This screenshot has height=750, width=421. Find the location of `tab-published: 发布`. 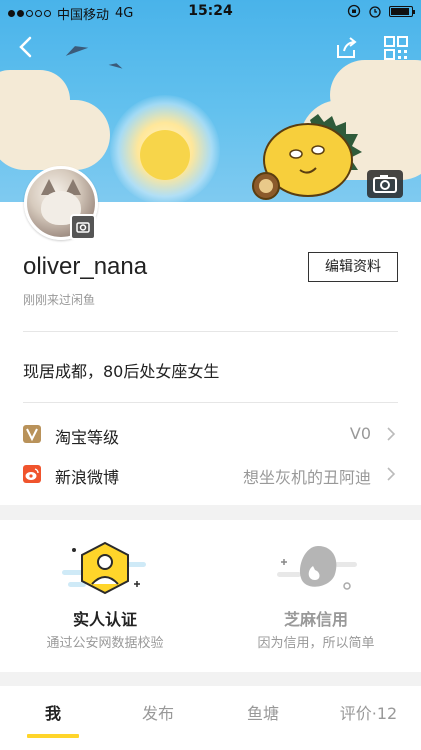

tab-published: 发布 is located at coordinates (158, 714).